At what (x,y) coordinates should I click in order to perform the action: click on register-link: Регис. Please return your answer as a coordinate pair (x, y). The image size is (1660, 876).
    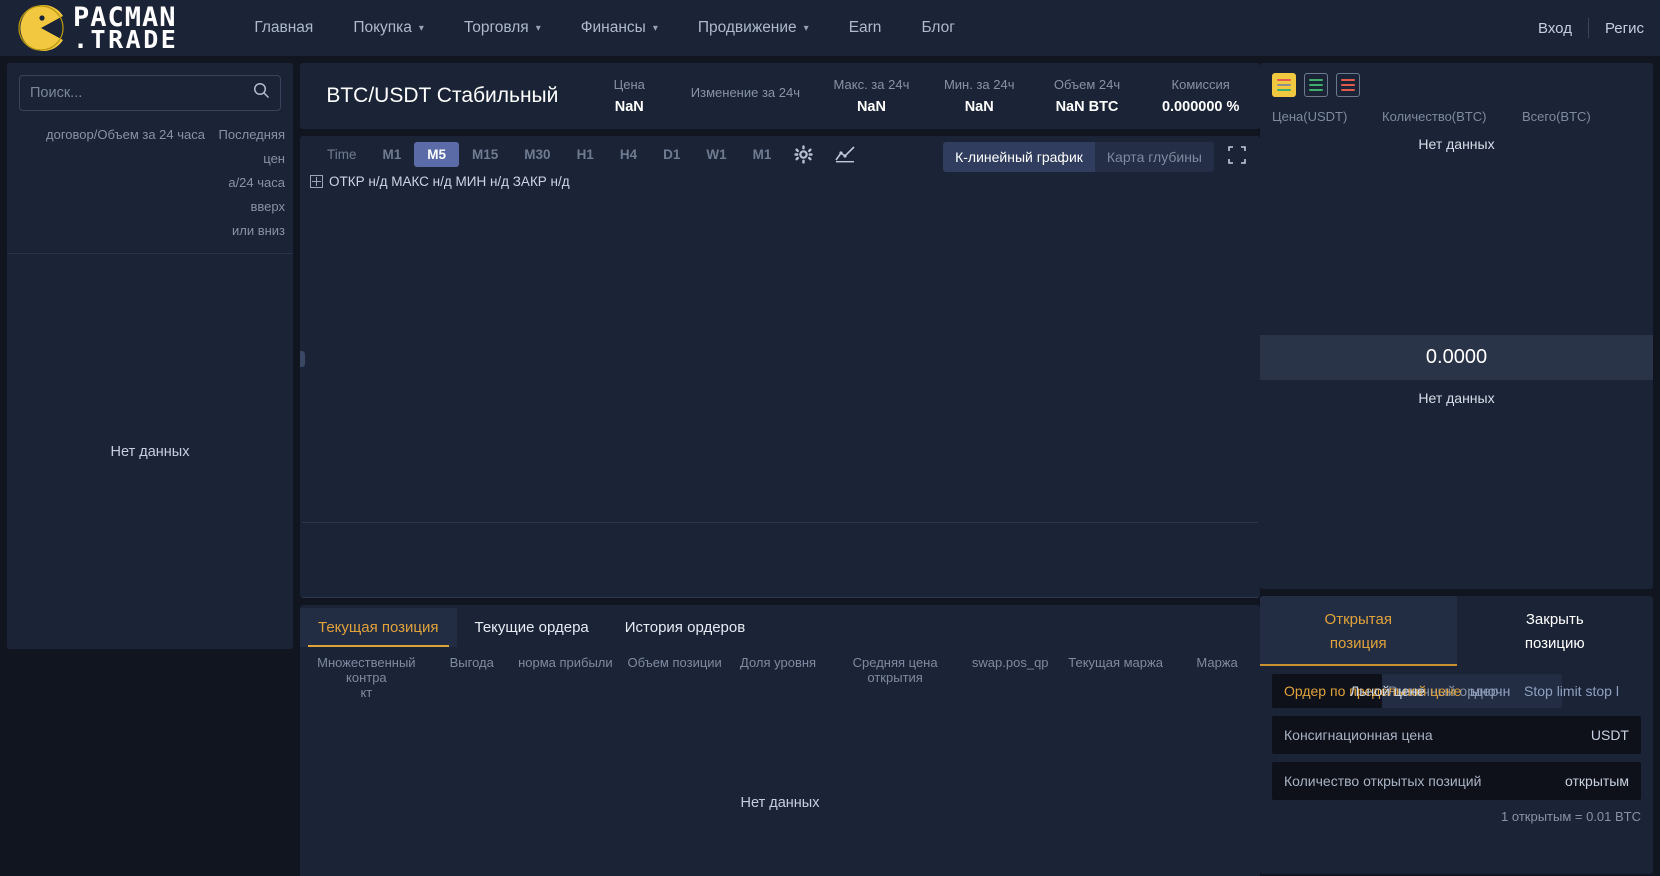
    Looking at the image, I should click on (1624, 28).